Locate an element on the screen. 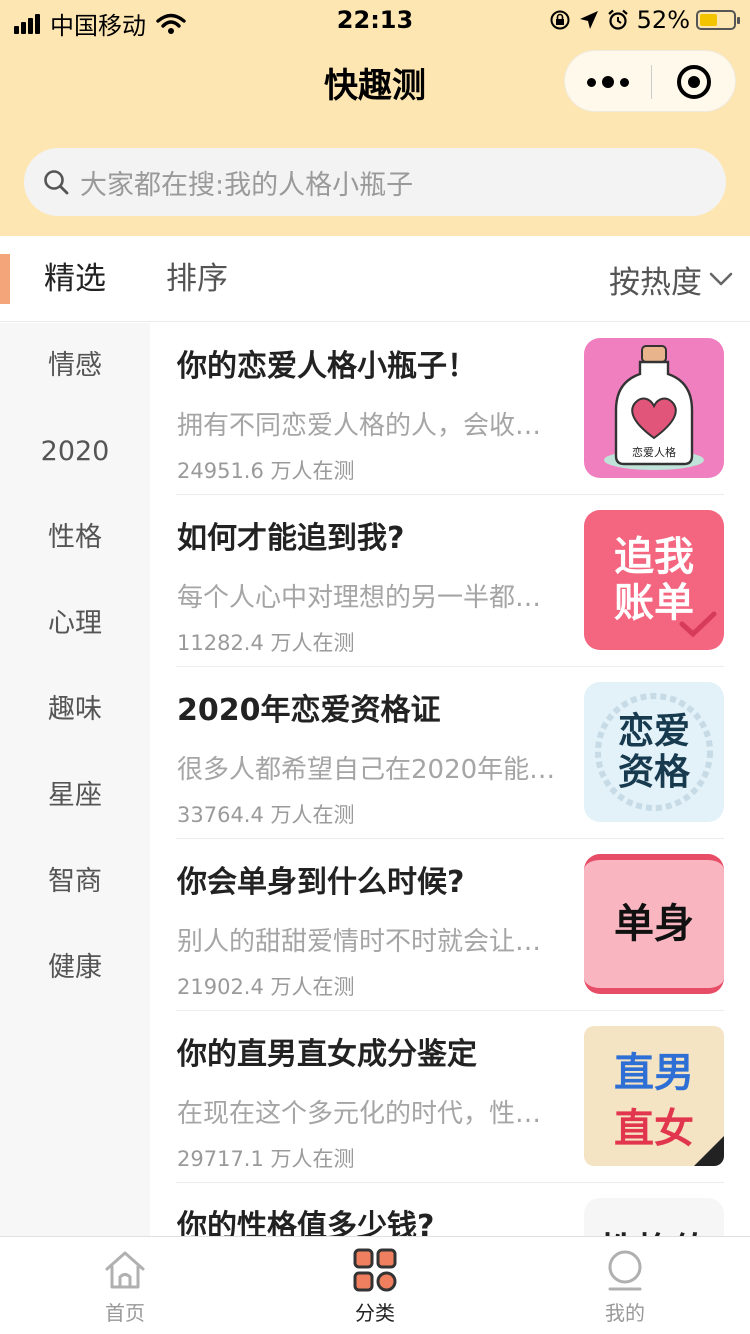 This screenshot has width=750, height=1334. checkmark-icon is located at coordinates (698, 624).